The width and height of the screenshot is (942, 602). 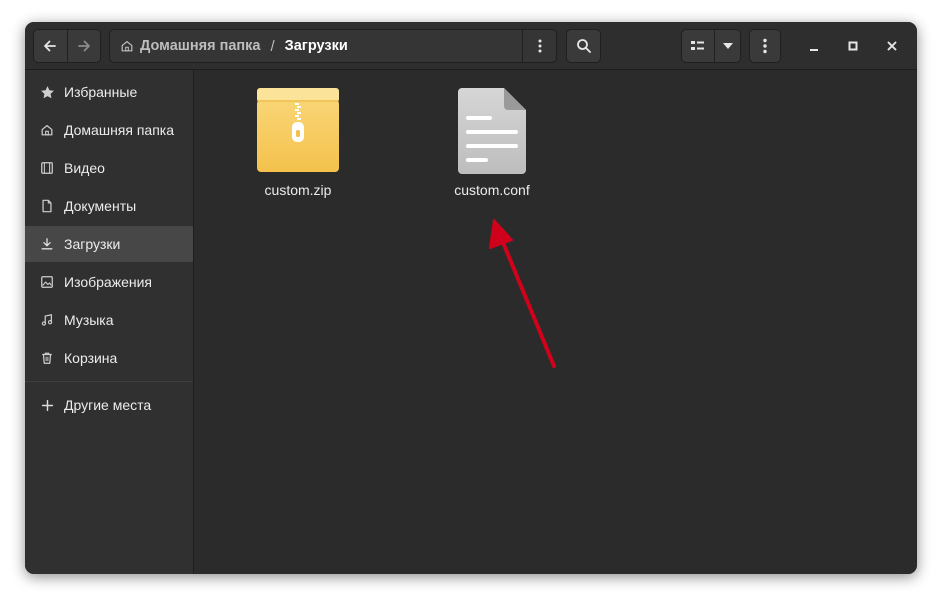 What do you see at coordinates (100, 206) in the screenshot?
I see `sidebar-item-label: Документы` at bounding box center [100, 206].